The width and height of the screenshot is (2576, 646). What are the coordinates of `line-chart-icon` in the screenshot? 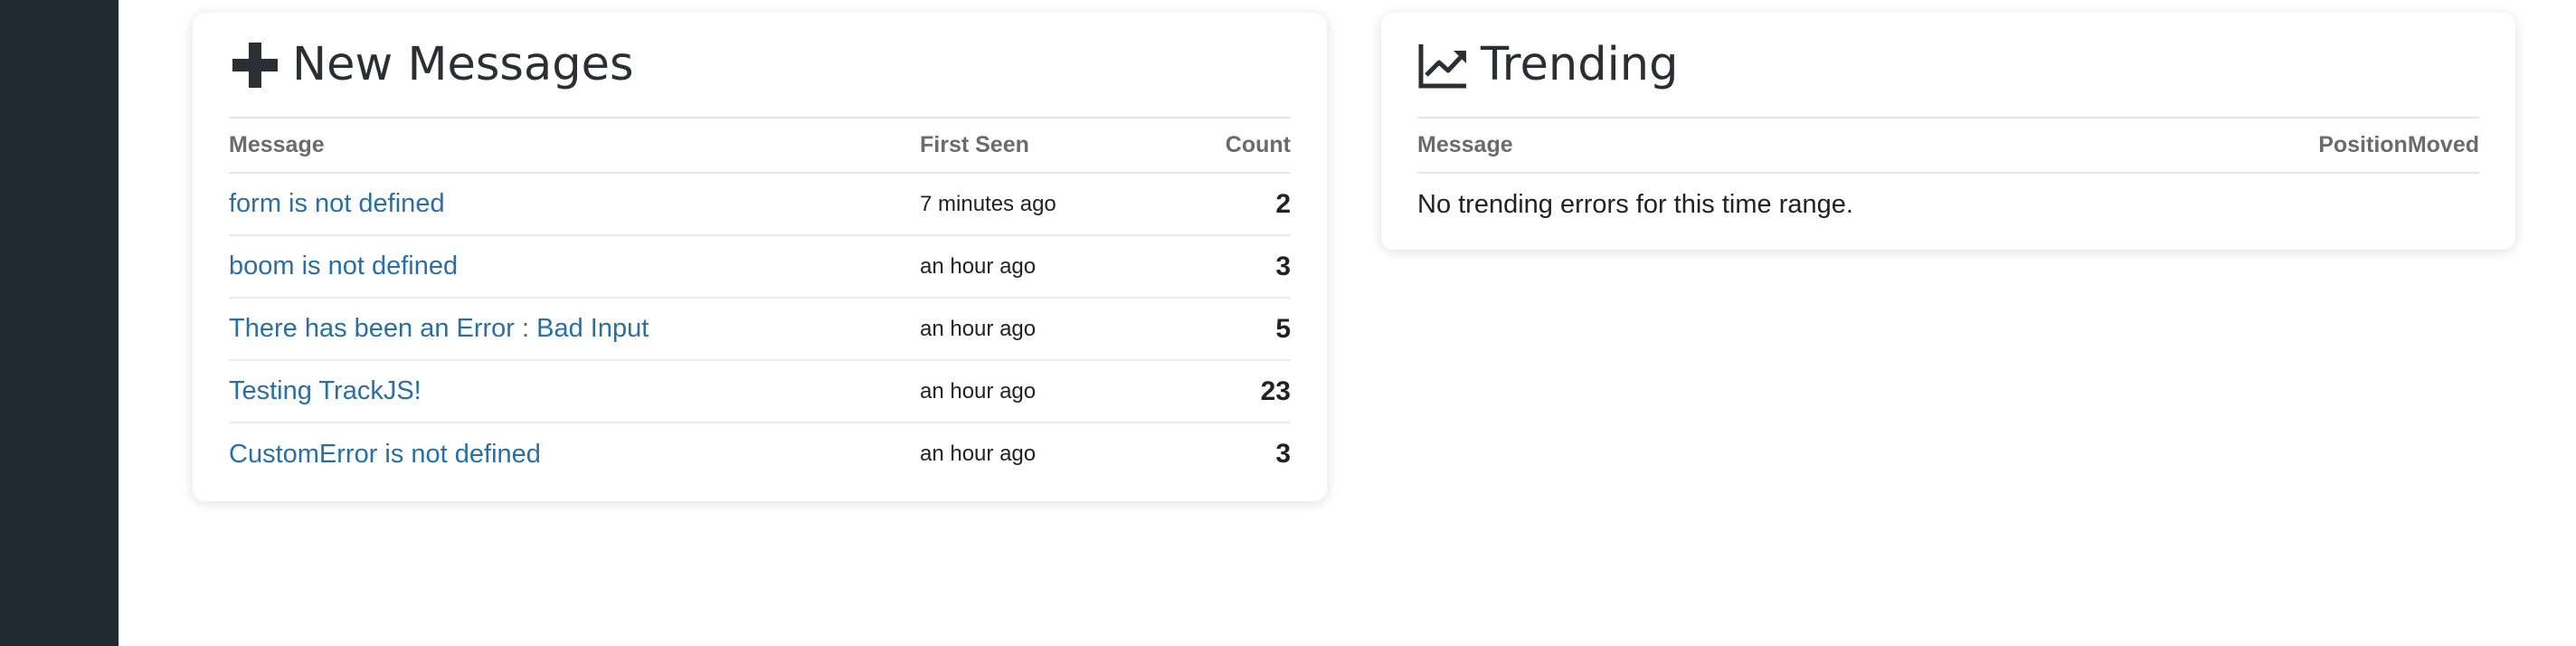 It's located at (1443, 65).